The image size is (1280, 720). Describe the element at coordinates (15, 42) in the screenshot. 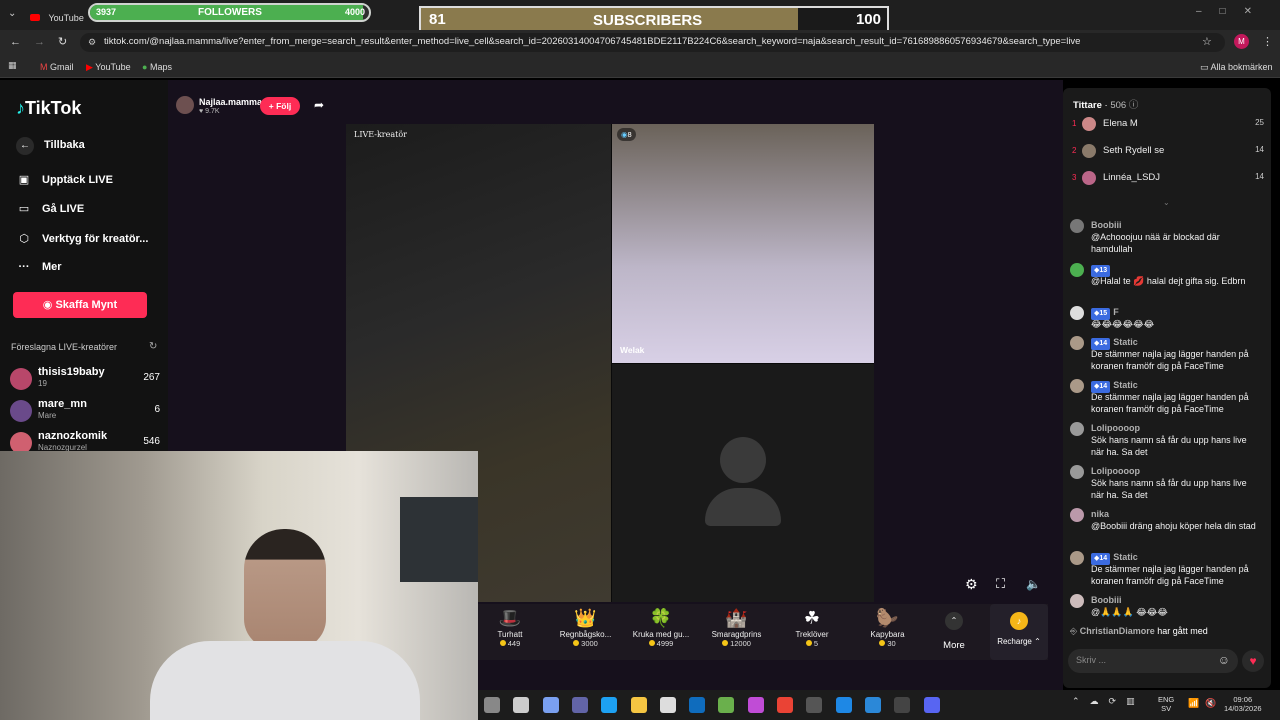

I see `back-icon: ←` at that location.